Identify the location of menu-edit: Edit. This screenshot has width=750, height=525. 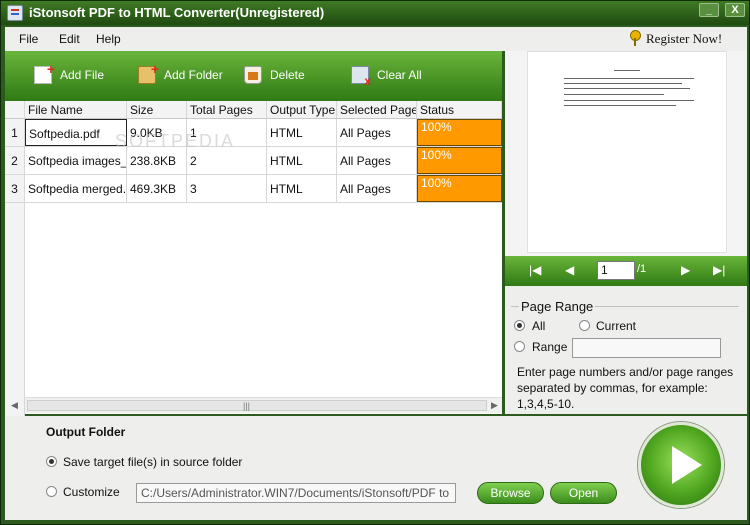
(69, 39).